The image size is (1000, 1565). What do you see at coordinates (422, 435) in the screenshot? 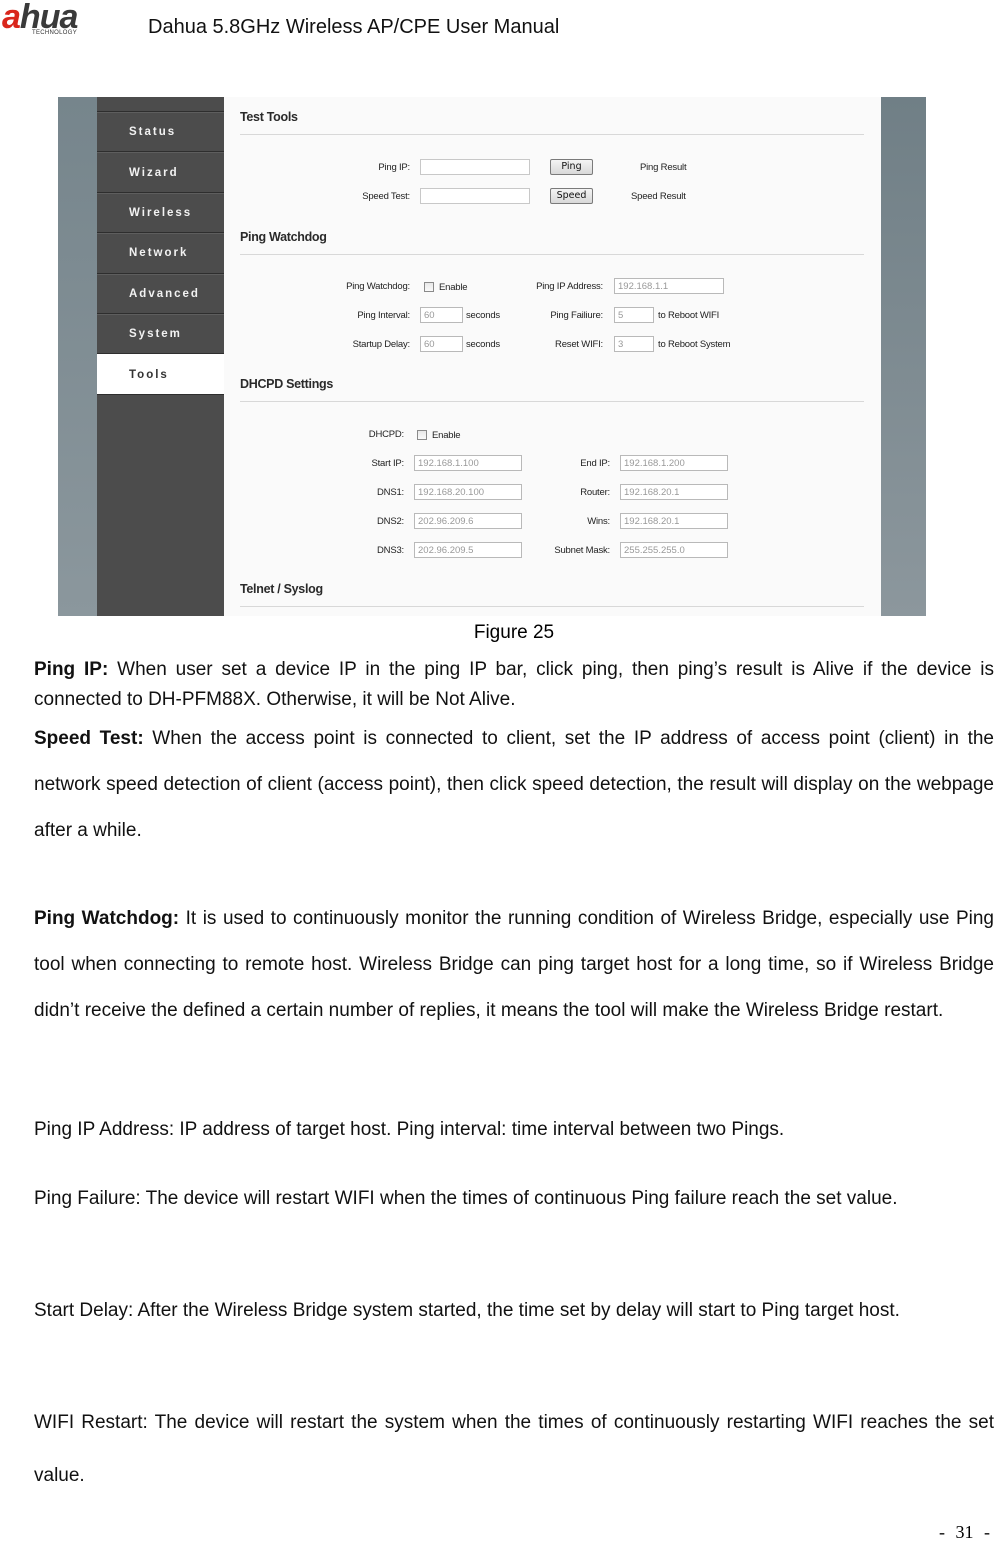
I see `dhcpd-enable-checkbox` at bounding box center [422, 435].